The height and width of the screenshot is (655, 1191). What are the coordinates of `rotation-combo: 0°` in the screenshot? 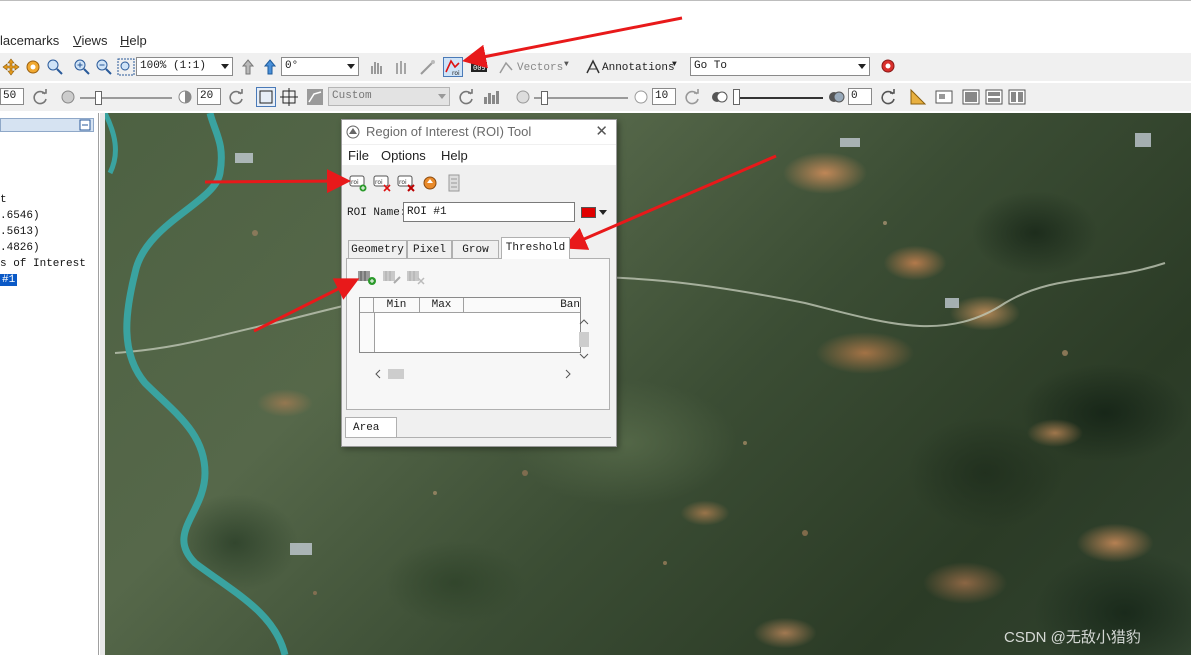 It's located at (320, 66).